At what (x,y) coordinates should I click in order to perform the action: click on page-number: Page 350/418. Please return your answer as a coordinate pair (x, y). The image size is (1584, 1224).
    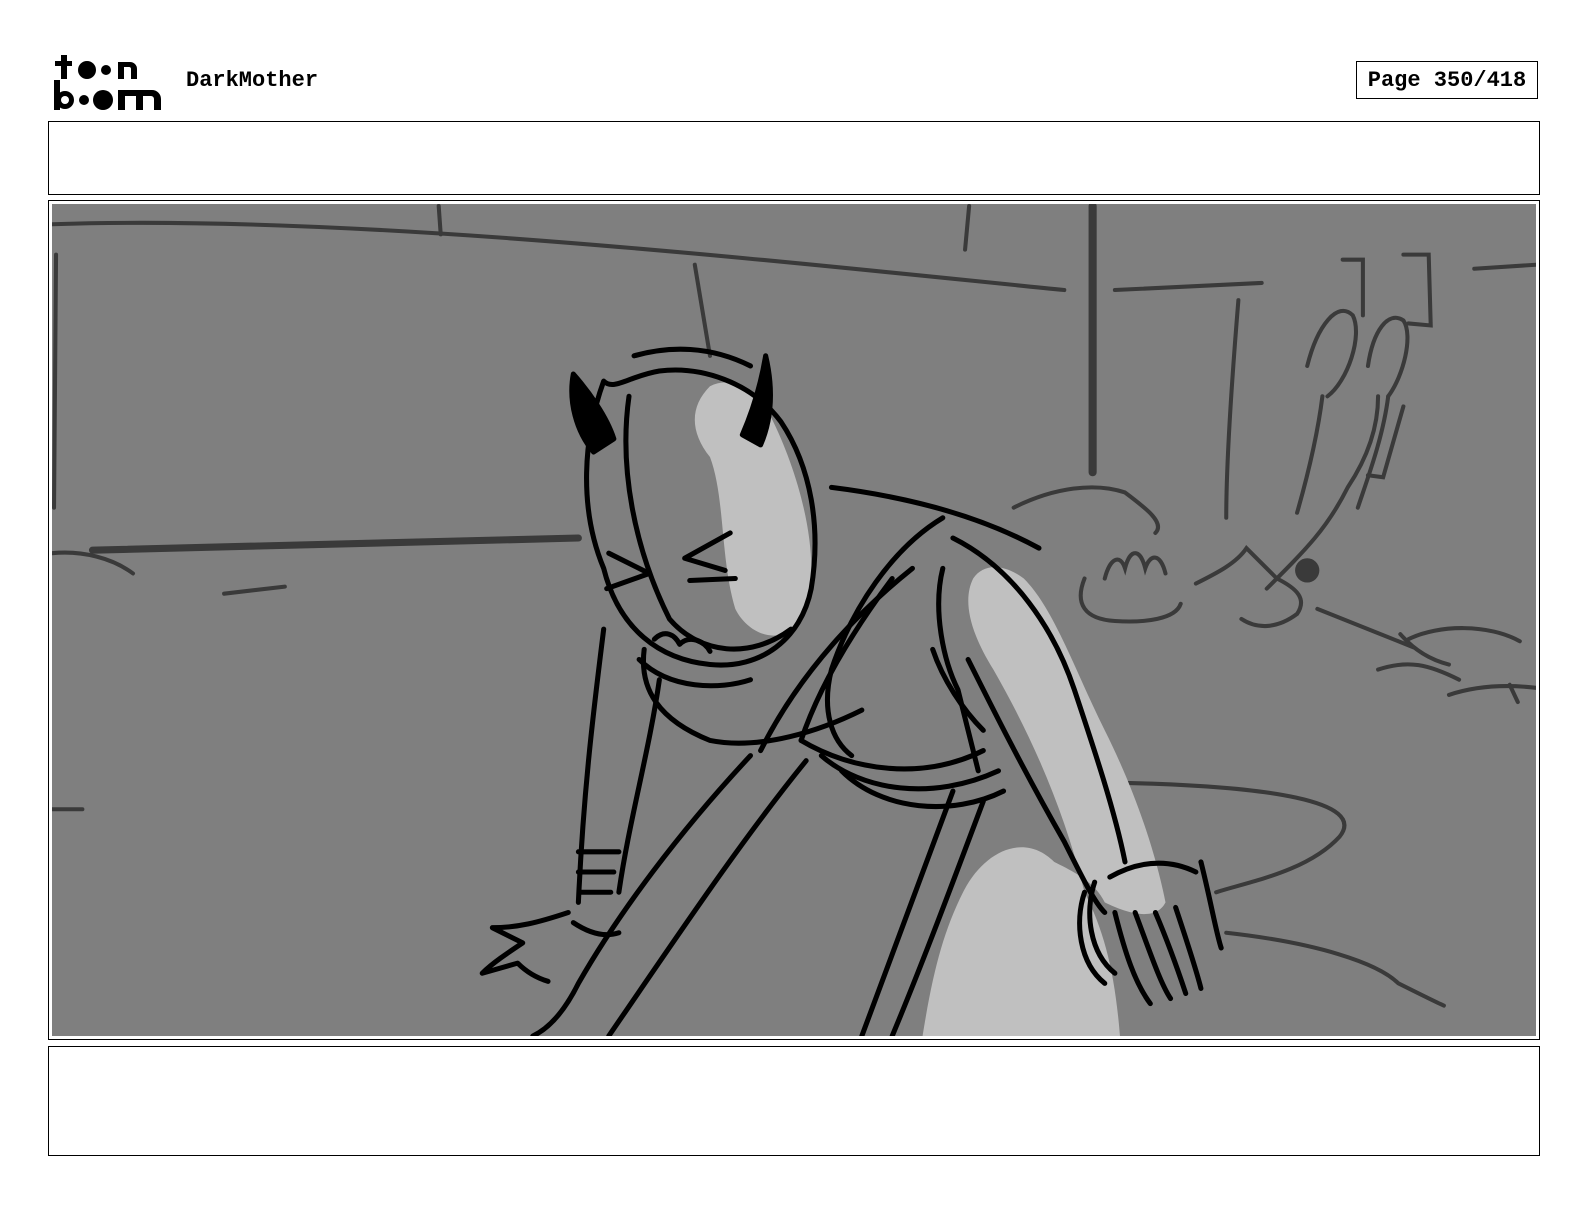
    Looking at the image, I should click on (1447, 80).